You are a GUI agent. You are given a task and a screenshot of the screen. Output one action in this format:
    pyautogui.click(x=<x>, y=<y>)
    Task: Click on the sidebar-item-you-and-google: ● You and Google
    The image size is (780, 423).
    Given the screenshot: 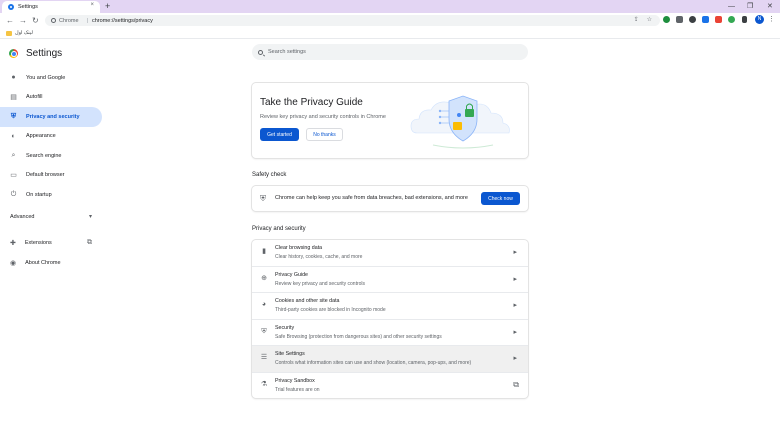 What is the action you would take?
    pyautogui.click(x=51, y=78)
    